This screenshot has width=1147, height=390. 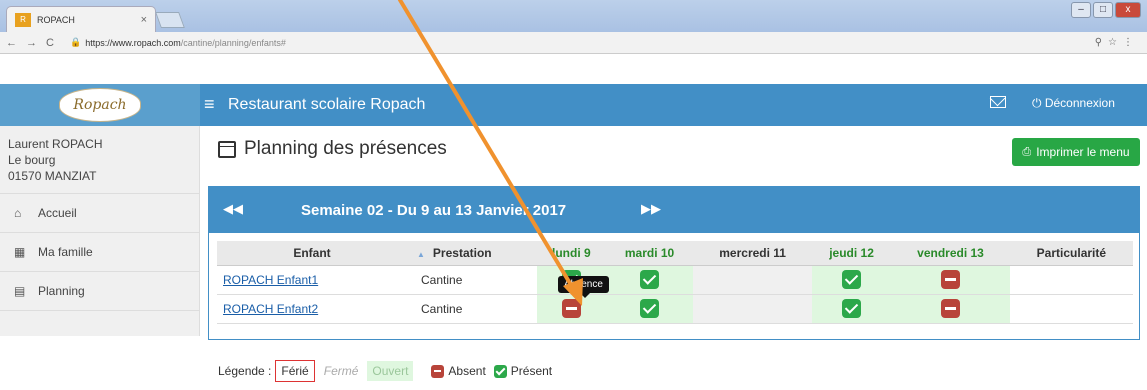 I want to click on column-header-day: jeudi 12, so click(x=851, y=253).